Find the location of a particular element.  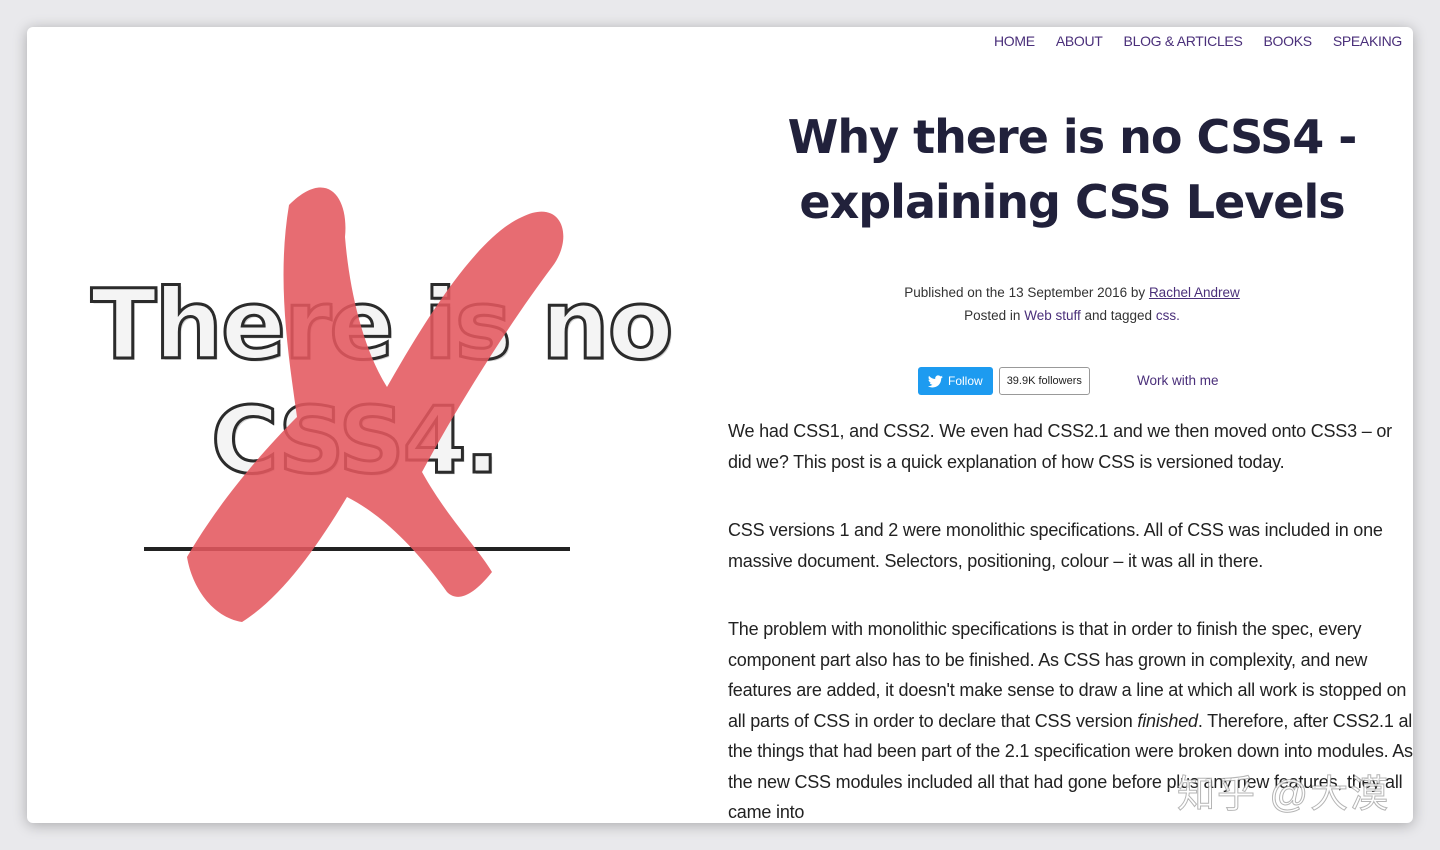

nav-blog-articles: BLOG & ARTICLES is located at coordinates (1183, 41).